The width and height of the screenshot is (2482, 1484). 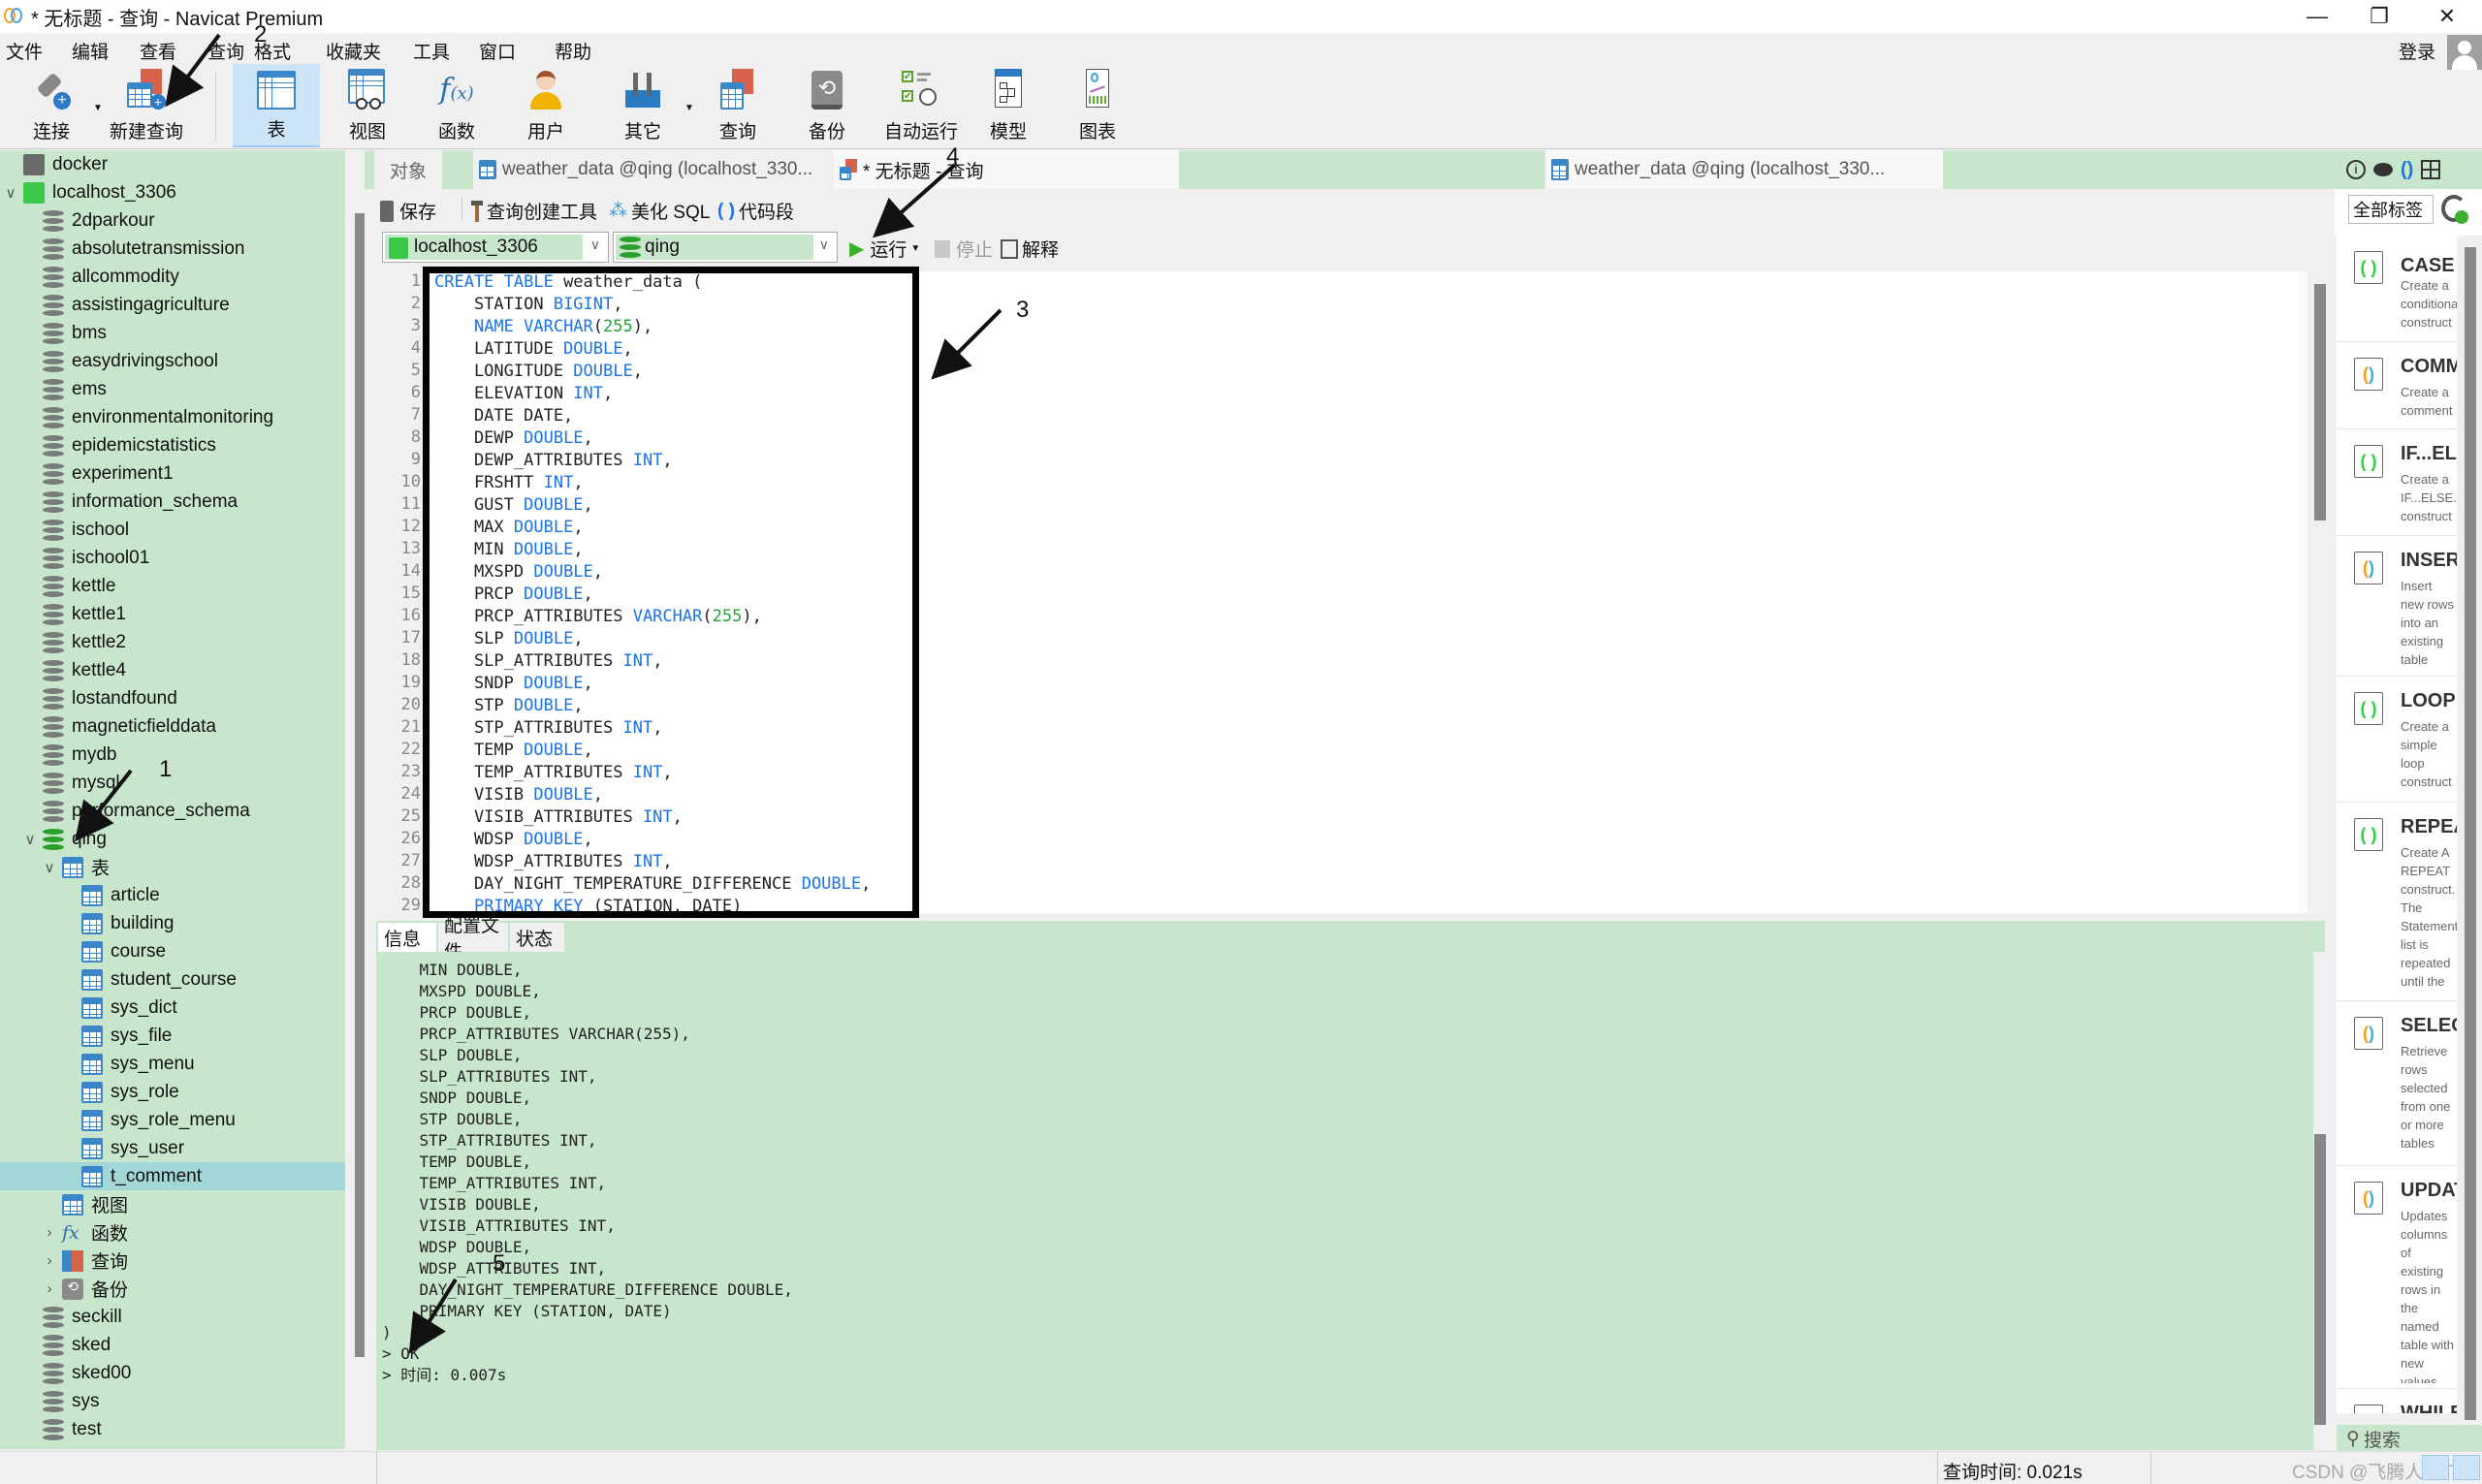 I want to click on layout-toggle-icon, so click(x=2435, y=1468).